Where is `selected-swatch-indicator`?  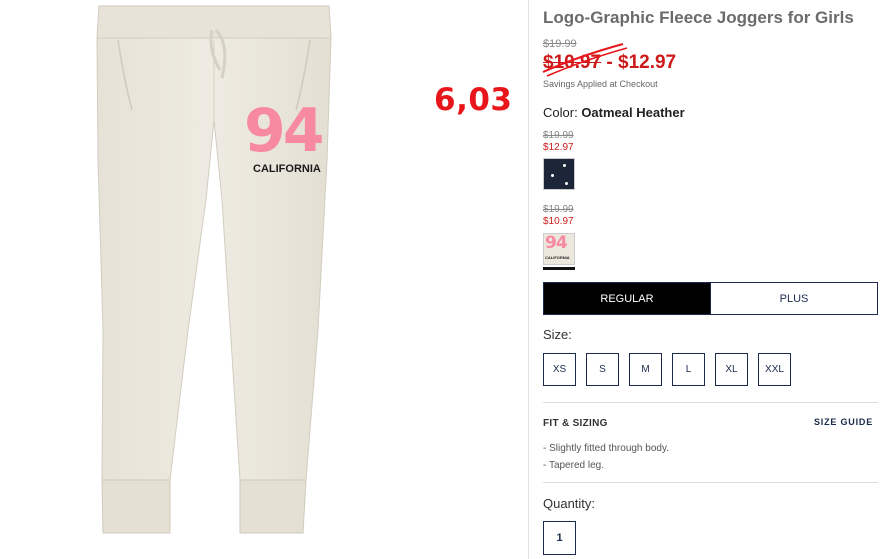
selected-swatch-indicator is located at coordinates (559, 268).